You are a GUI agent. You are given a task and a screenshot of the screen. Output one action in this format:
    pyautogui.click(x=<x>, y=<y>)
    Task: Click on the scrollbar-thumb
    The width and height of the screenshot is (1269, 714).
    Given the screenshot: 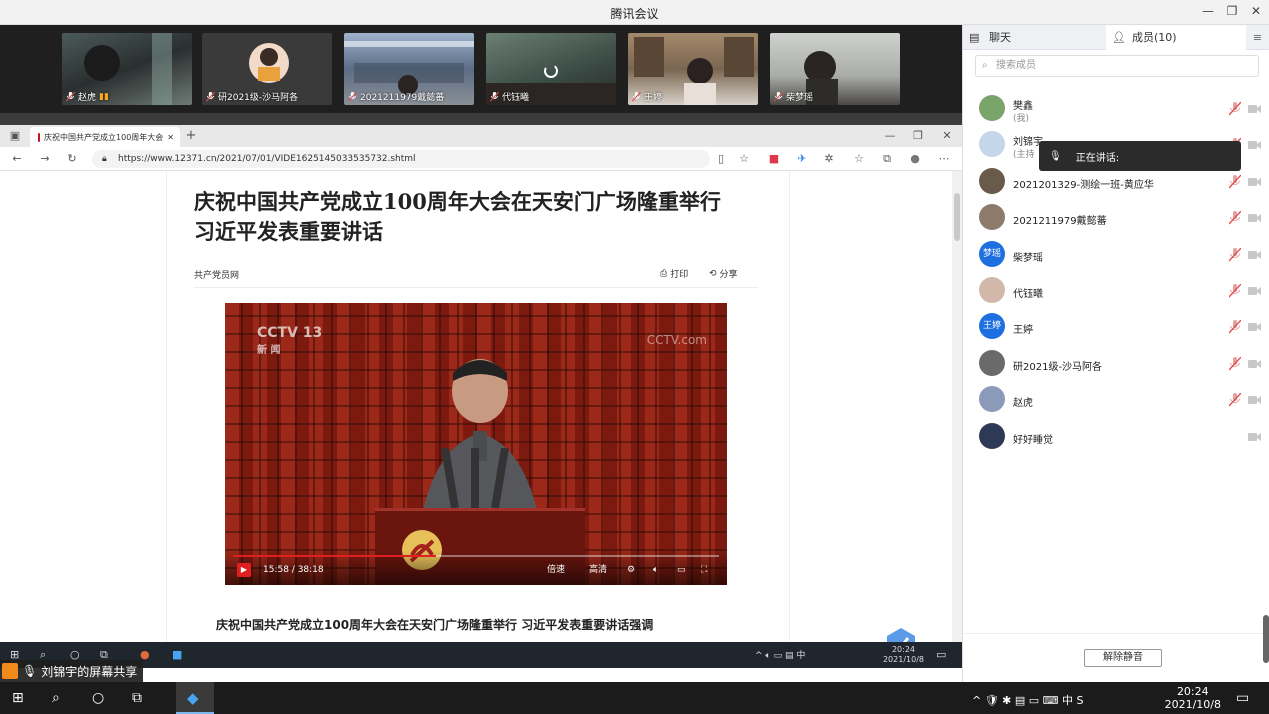 What is the action you would take?
    pyautogui.click(x=957, y=217)
    